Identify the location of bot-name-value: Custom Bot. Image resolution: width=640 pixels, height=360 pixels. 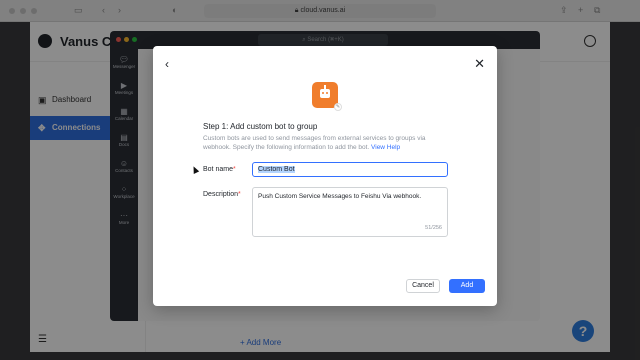
(276, 169).